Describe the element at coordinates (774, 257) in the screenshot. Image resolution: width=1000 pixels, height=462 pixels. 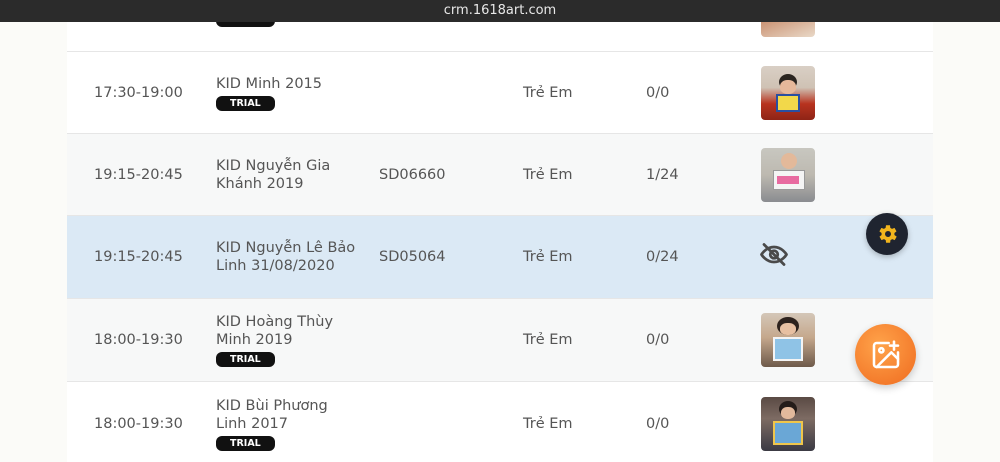
I see `eye-off-icon` at that location.